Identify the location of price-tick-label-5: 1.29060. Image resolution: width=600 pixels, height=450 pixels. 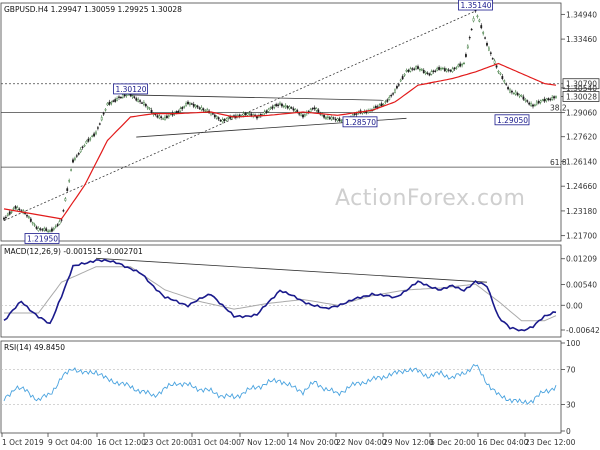
(581, 113).